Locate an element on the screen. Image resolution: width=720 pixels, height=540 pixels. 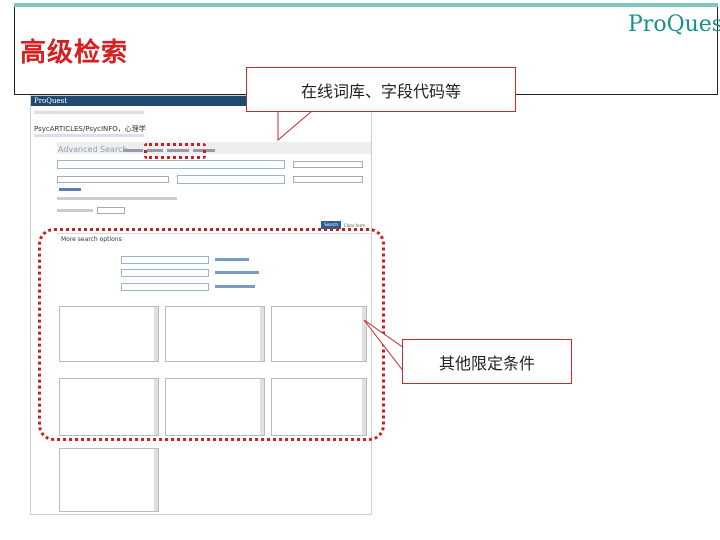
callout-options: 其他限定条件 is located at coordinates (487, 361).